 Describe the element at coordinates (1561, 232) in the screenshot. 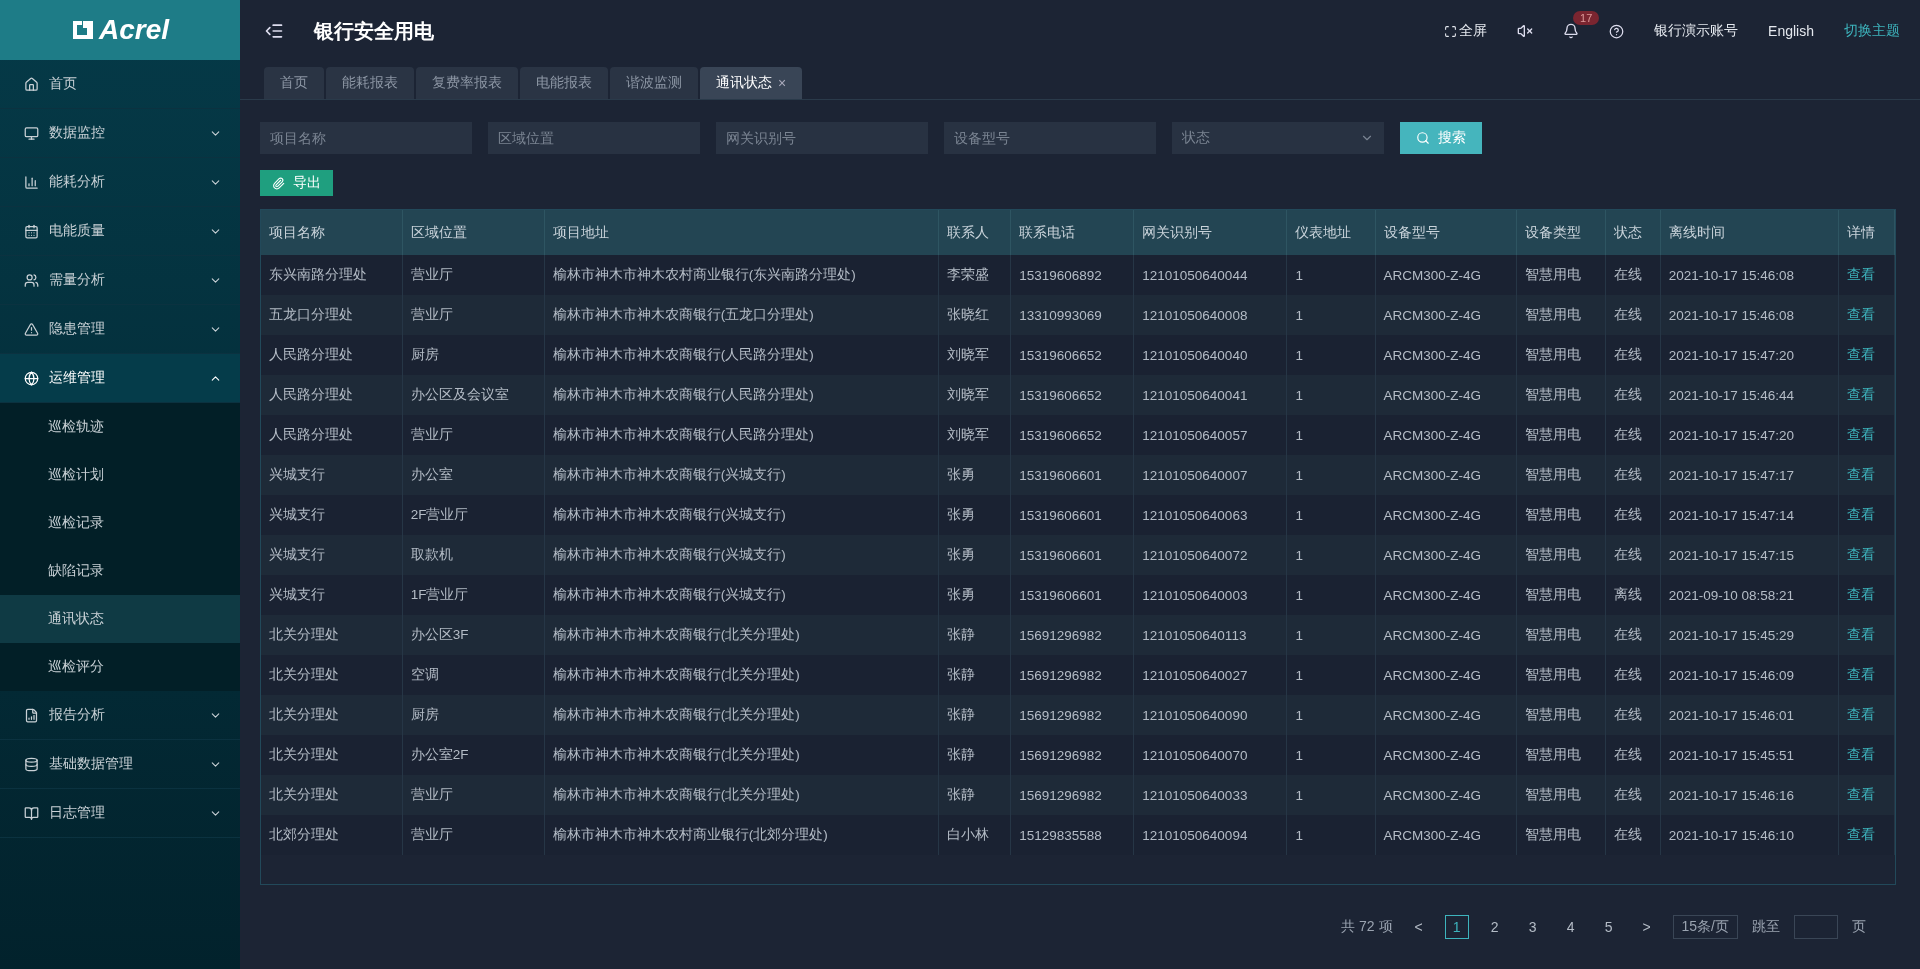

I see `column-header: 设备类型` at that location.